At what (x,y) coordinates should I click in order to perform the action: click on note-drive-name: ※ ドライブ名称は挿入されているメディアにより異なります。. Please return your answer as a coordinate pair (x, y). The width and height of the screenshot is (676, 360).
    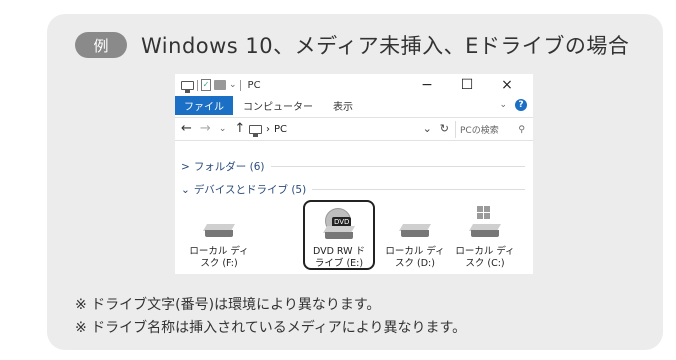
    Looking at the image, I should click on (271, 328).